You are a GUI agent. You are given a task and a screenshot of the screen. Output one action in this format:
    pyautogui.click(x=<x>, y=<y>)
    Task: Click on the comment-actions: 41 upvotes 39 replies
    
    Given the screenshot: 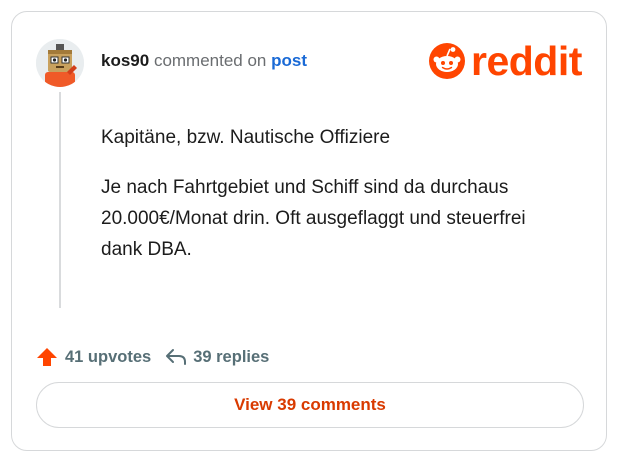 What is the action you would take?
    pyautogui.click(x=152, y=357)
    